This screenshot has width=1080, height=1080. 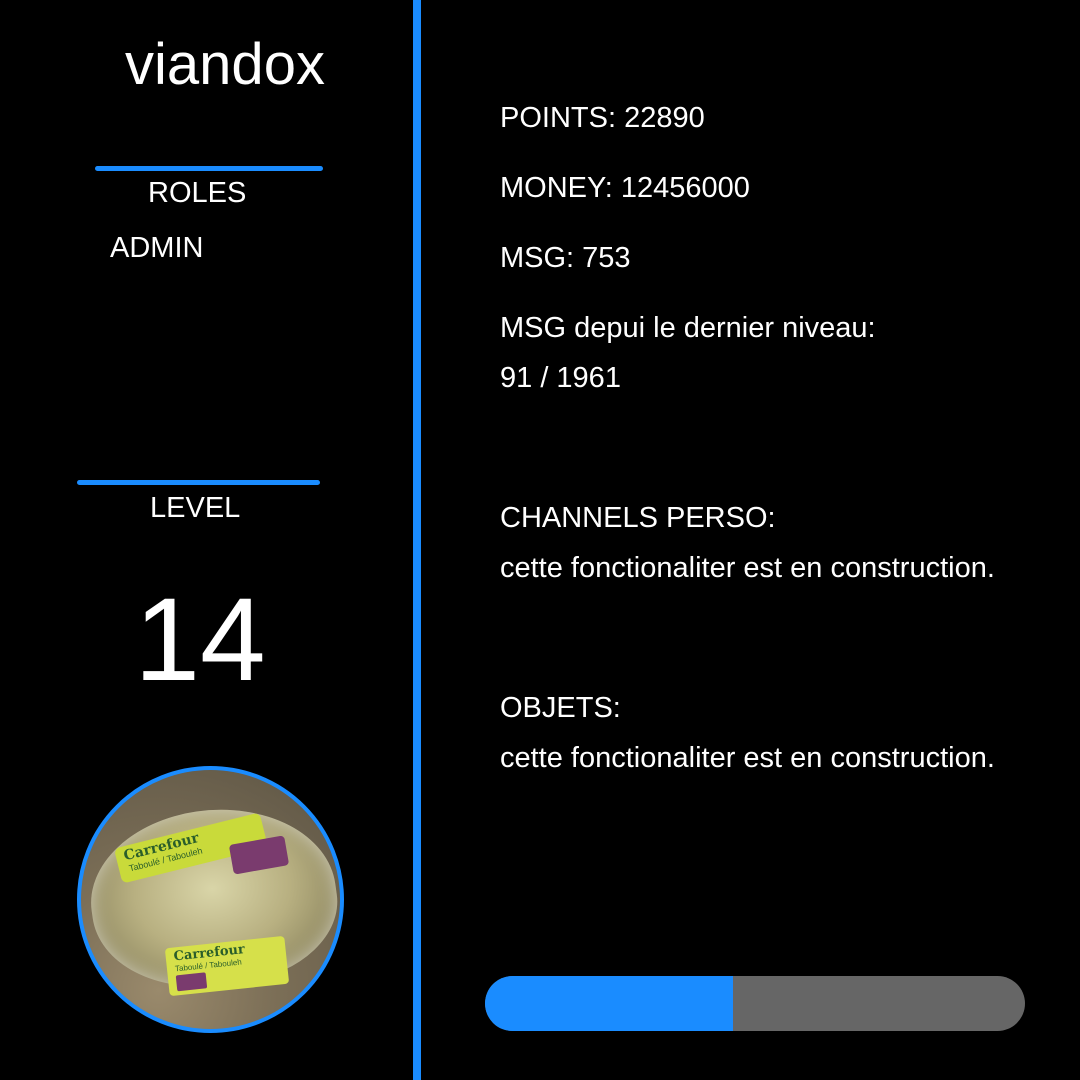 What do you see at coordinates (560, 378) in the screenshot?
I see `msg-since-level-value: 91 / 1961` at bounding box center [560, 378].